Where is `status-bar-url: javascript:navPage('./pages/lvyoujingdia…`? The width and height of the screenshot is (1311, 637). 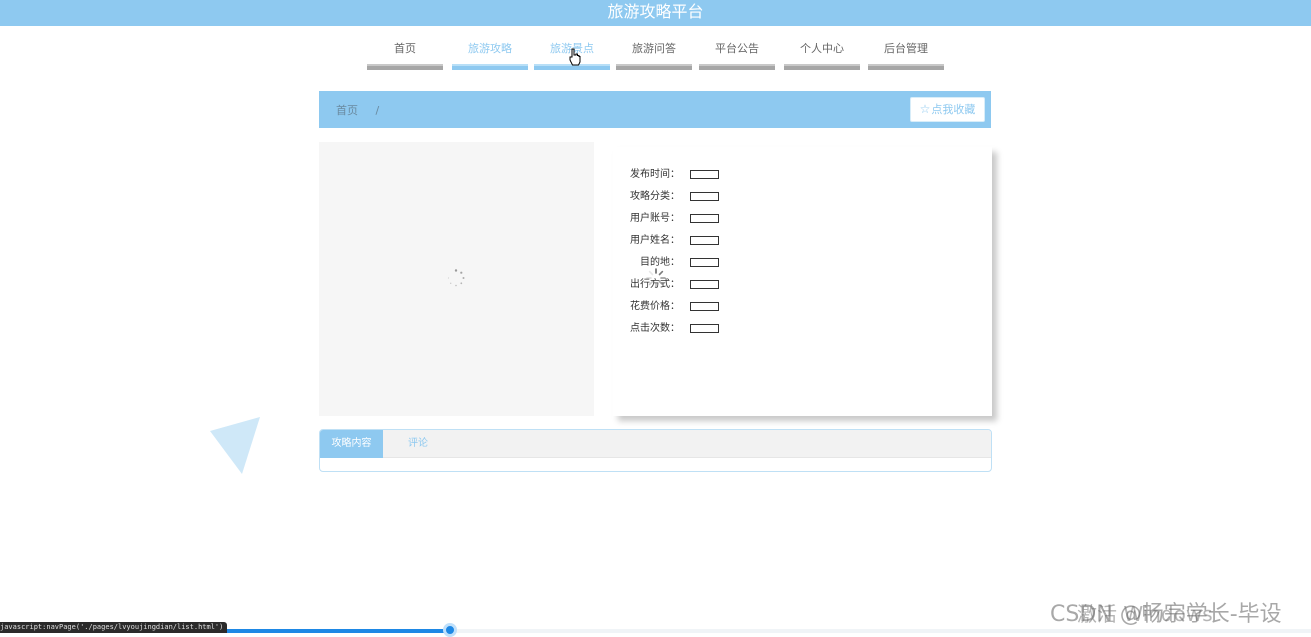 status-bar-url: javascript:navPage('./pages/lvyoujingdia… is located at coordinates (114, 627).